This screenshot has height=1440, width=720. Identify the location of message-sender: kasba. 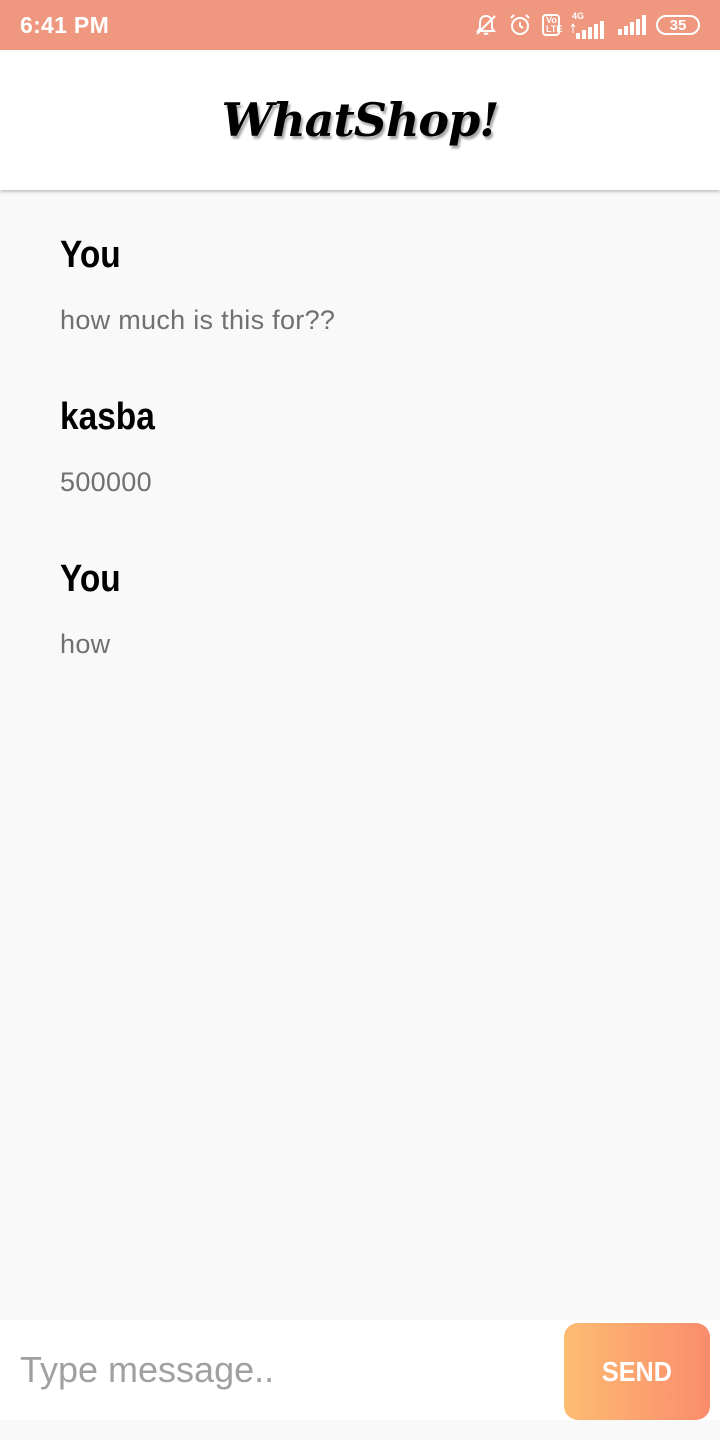
(107, 417).